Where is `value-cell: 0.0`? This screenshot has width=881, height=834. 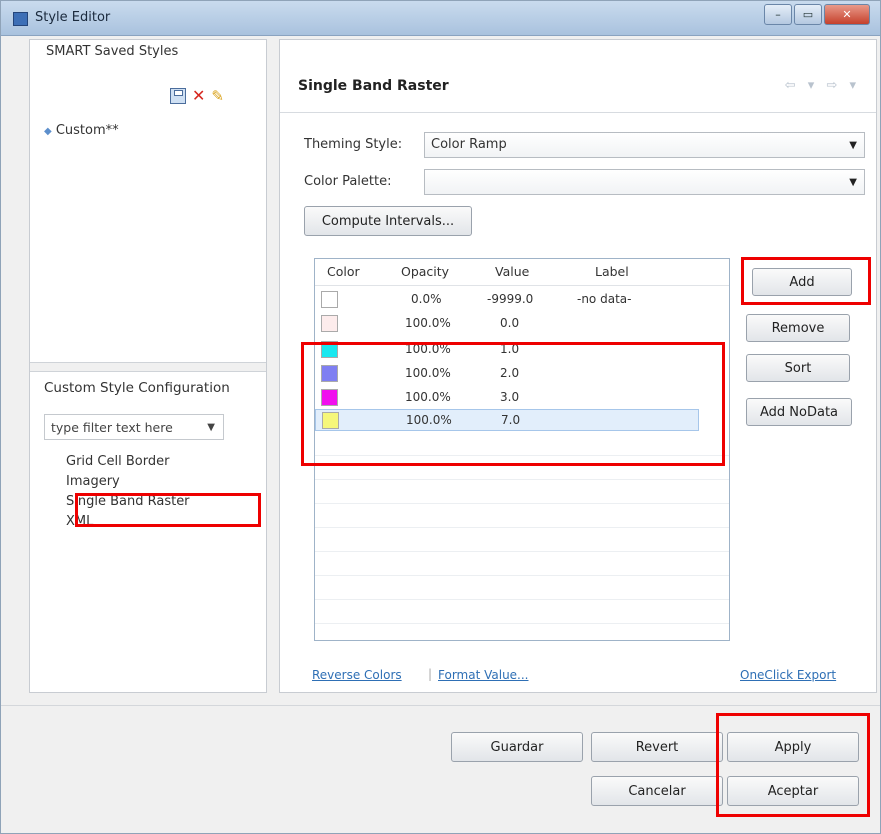 value-cell: 0.0 is located at coordinates (510, 323).